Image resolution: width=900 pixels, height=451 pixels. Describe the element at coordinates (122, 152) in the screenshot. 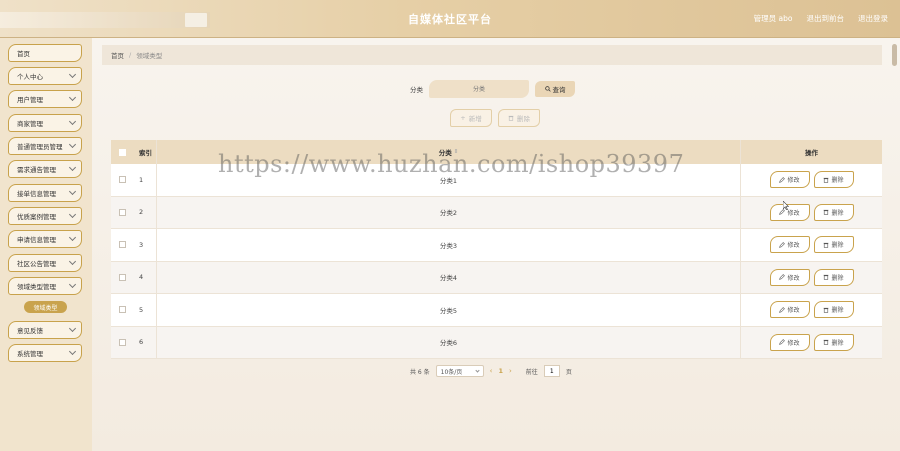

I see `select-all-checkbox` at that location.